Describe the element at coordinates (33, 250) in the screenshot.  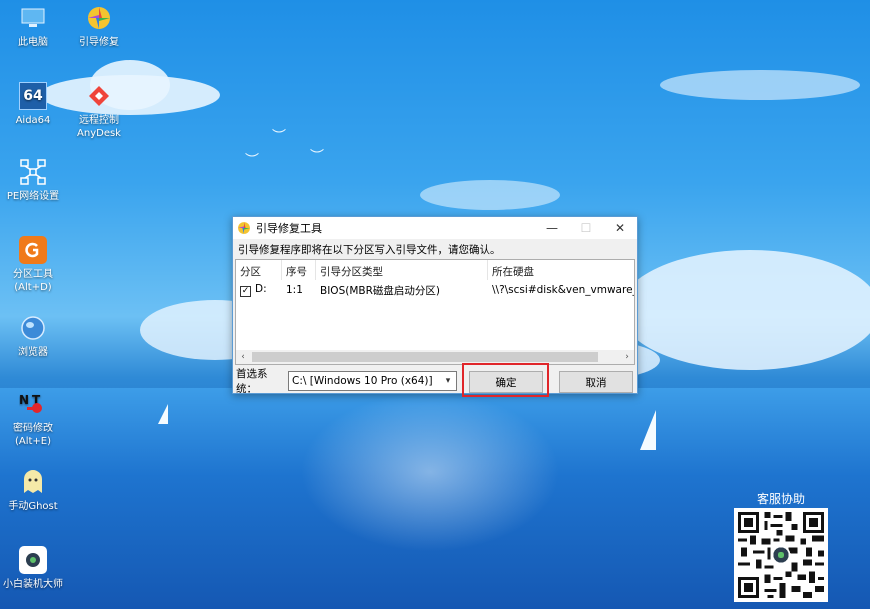
I see `partition-tool-icon` at that location.